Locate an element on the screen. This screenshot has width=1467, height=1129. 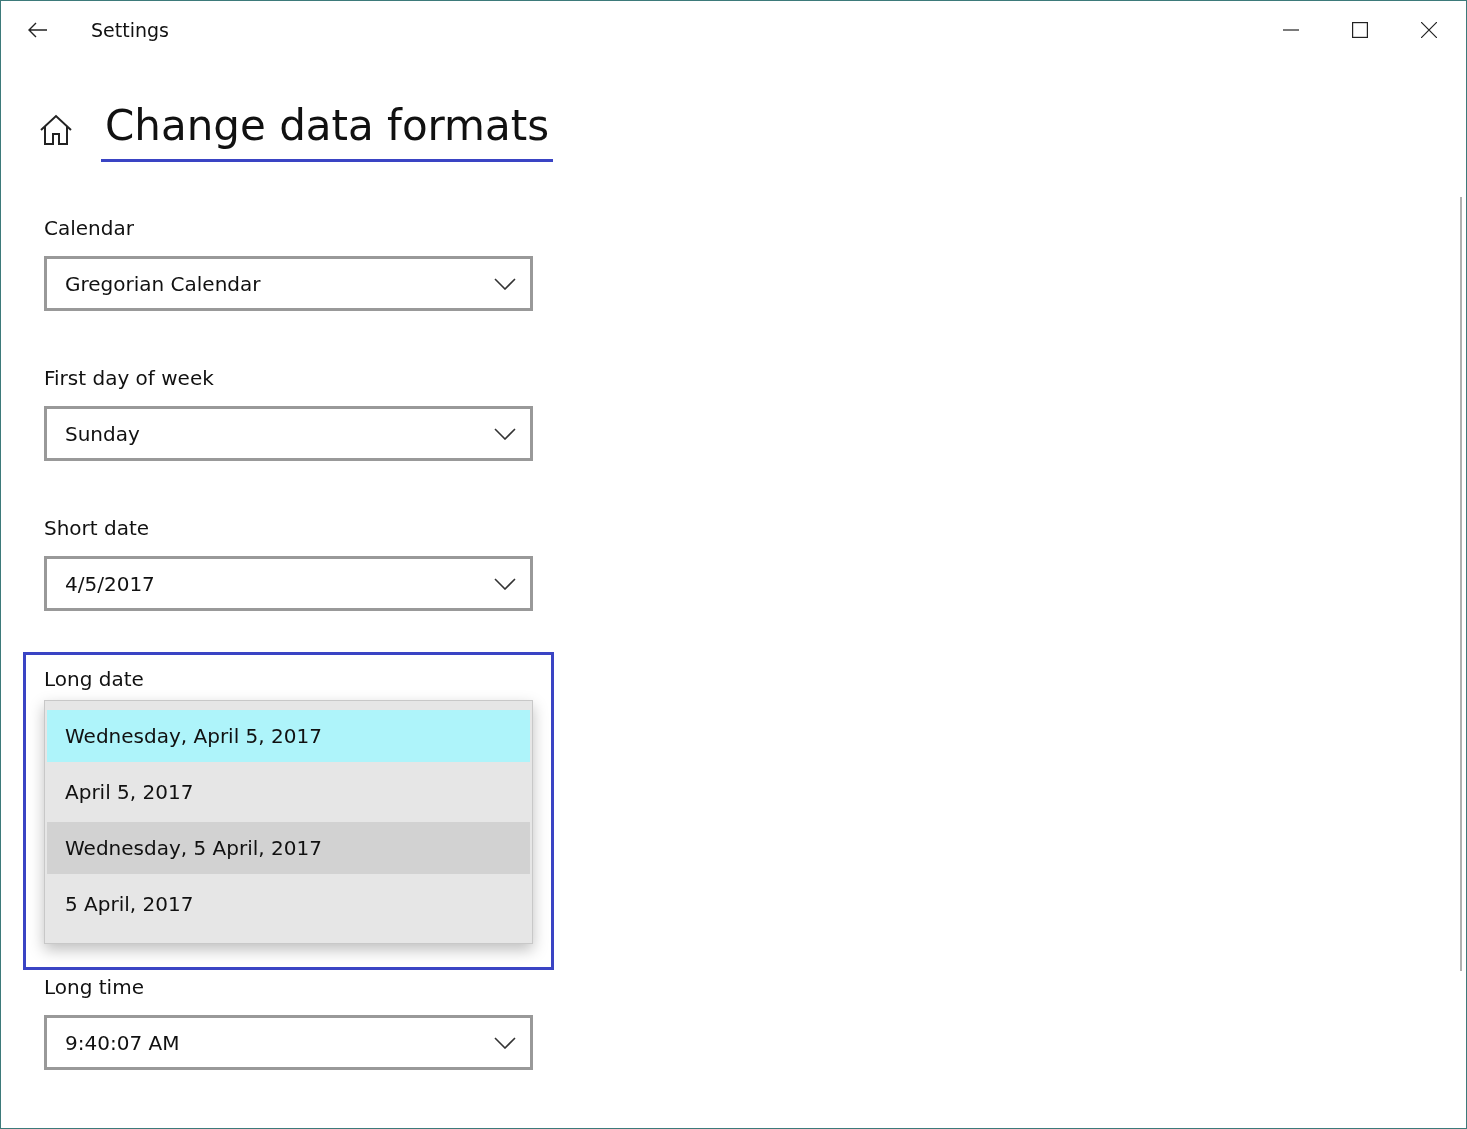
field-label: Short date is located at coordinates (97, 528).